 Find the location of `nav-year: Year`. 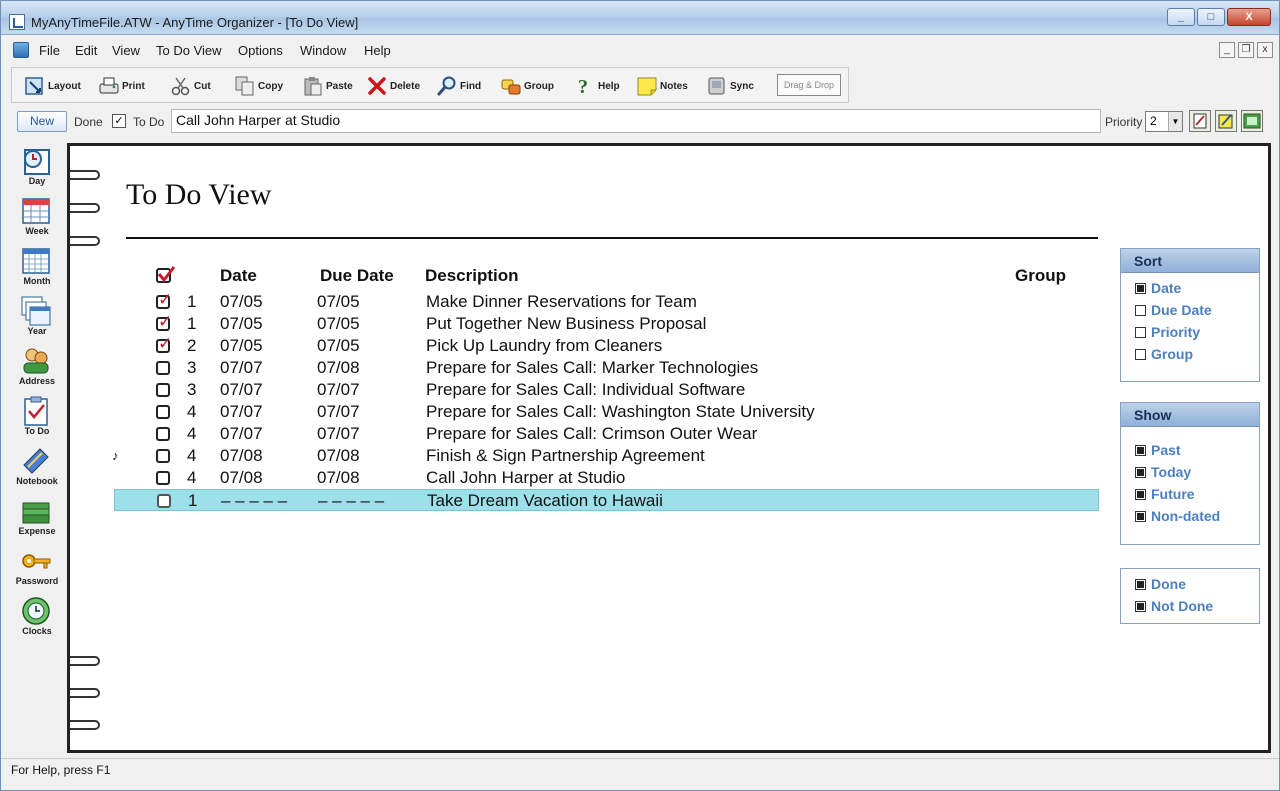

nav-year: Year is located at coordinates (37, 318).